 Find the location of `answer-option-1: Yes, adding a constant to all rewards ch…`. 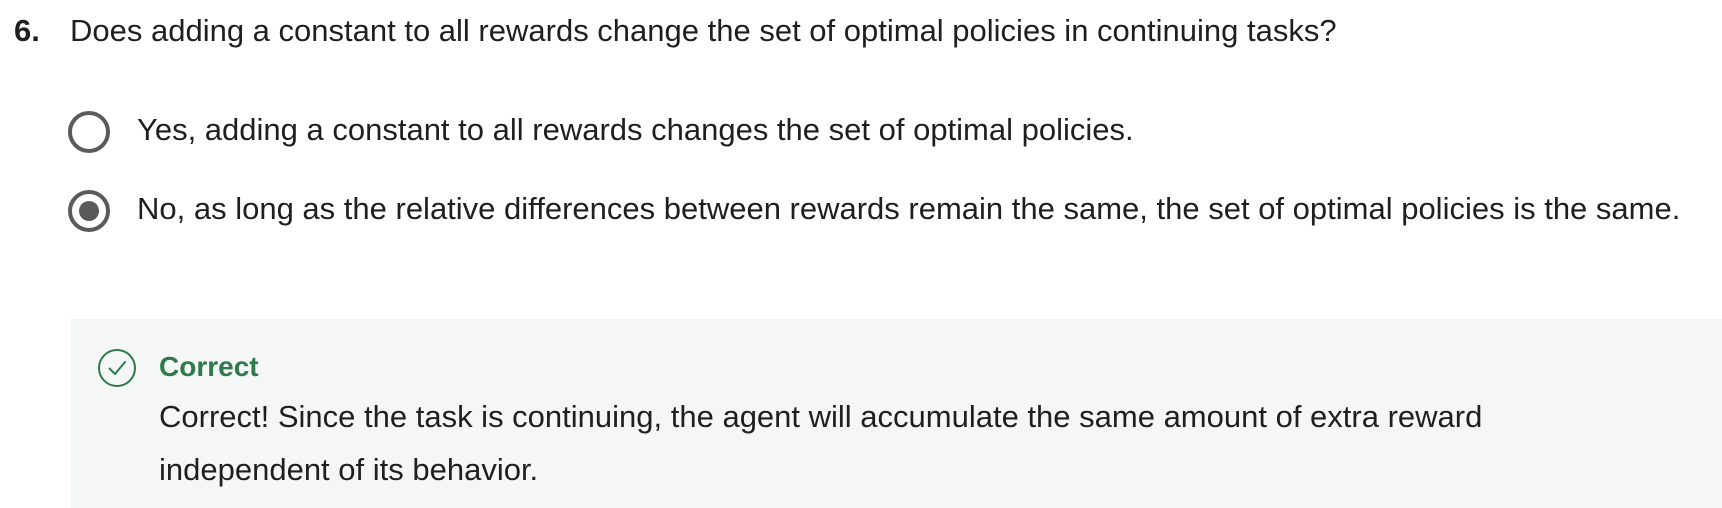

answer-option-1: Yes, adding a constant to all rewards ch… is located at coordinates (885, 132).